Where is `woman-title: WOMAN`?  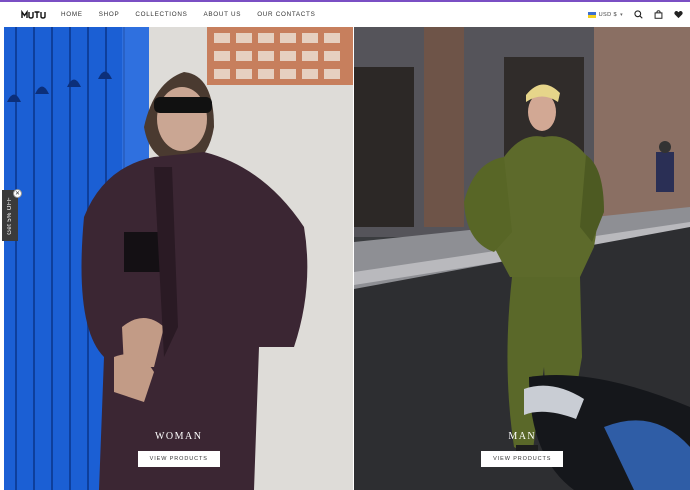
woman-title: WOMAN is located at coordinates (178, 436).